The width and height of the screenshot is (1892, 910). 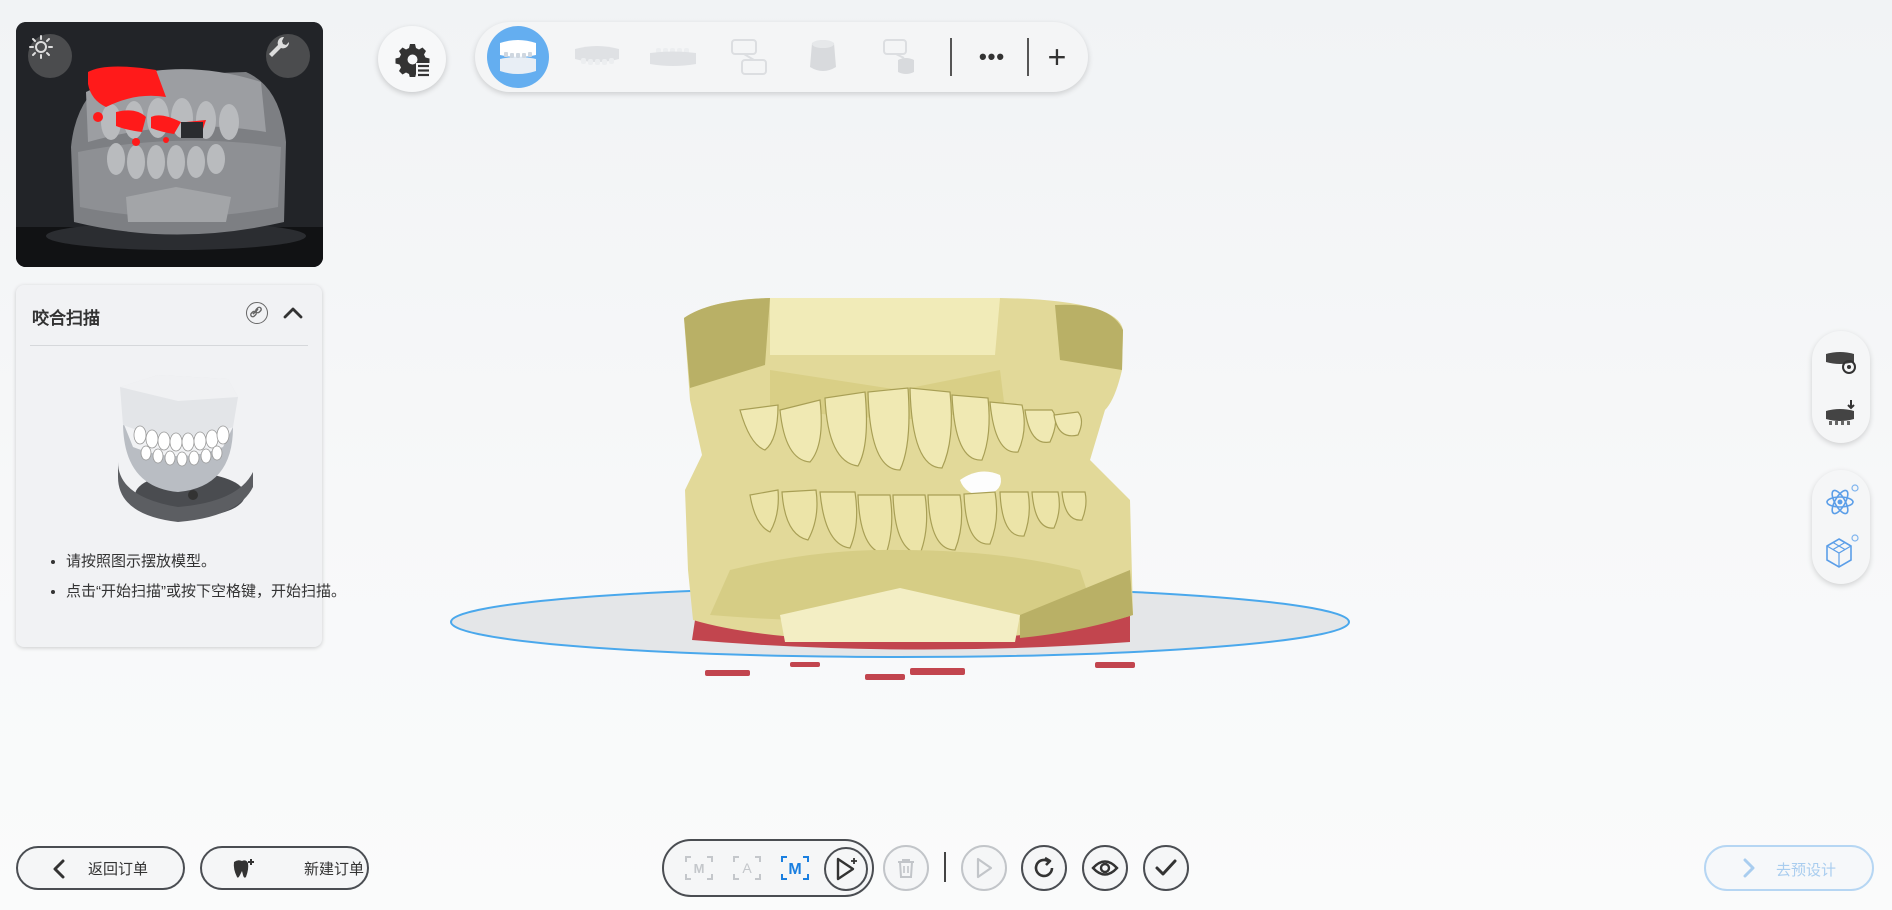 I want to click on tab-bite-scan, so click(x=749, y=57).